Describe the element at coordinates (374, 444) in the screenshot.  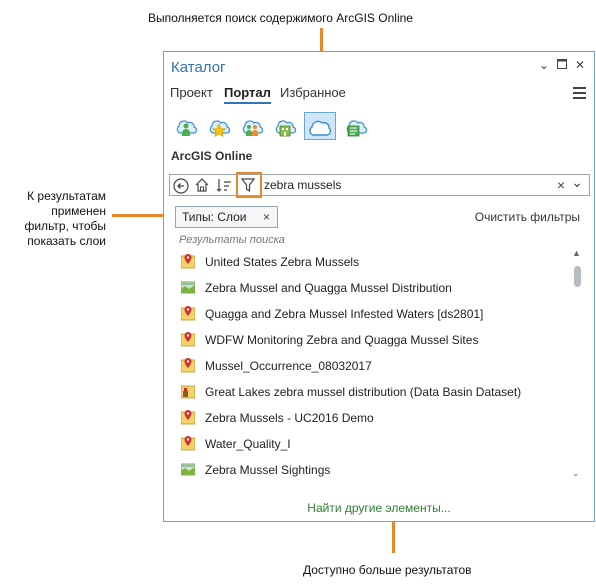
I see `list-item: Water_Quality_I` at that location.